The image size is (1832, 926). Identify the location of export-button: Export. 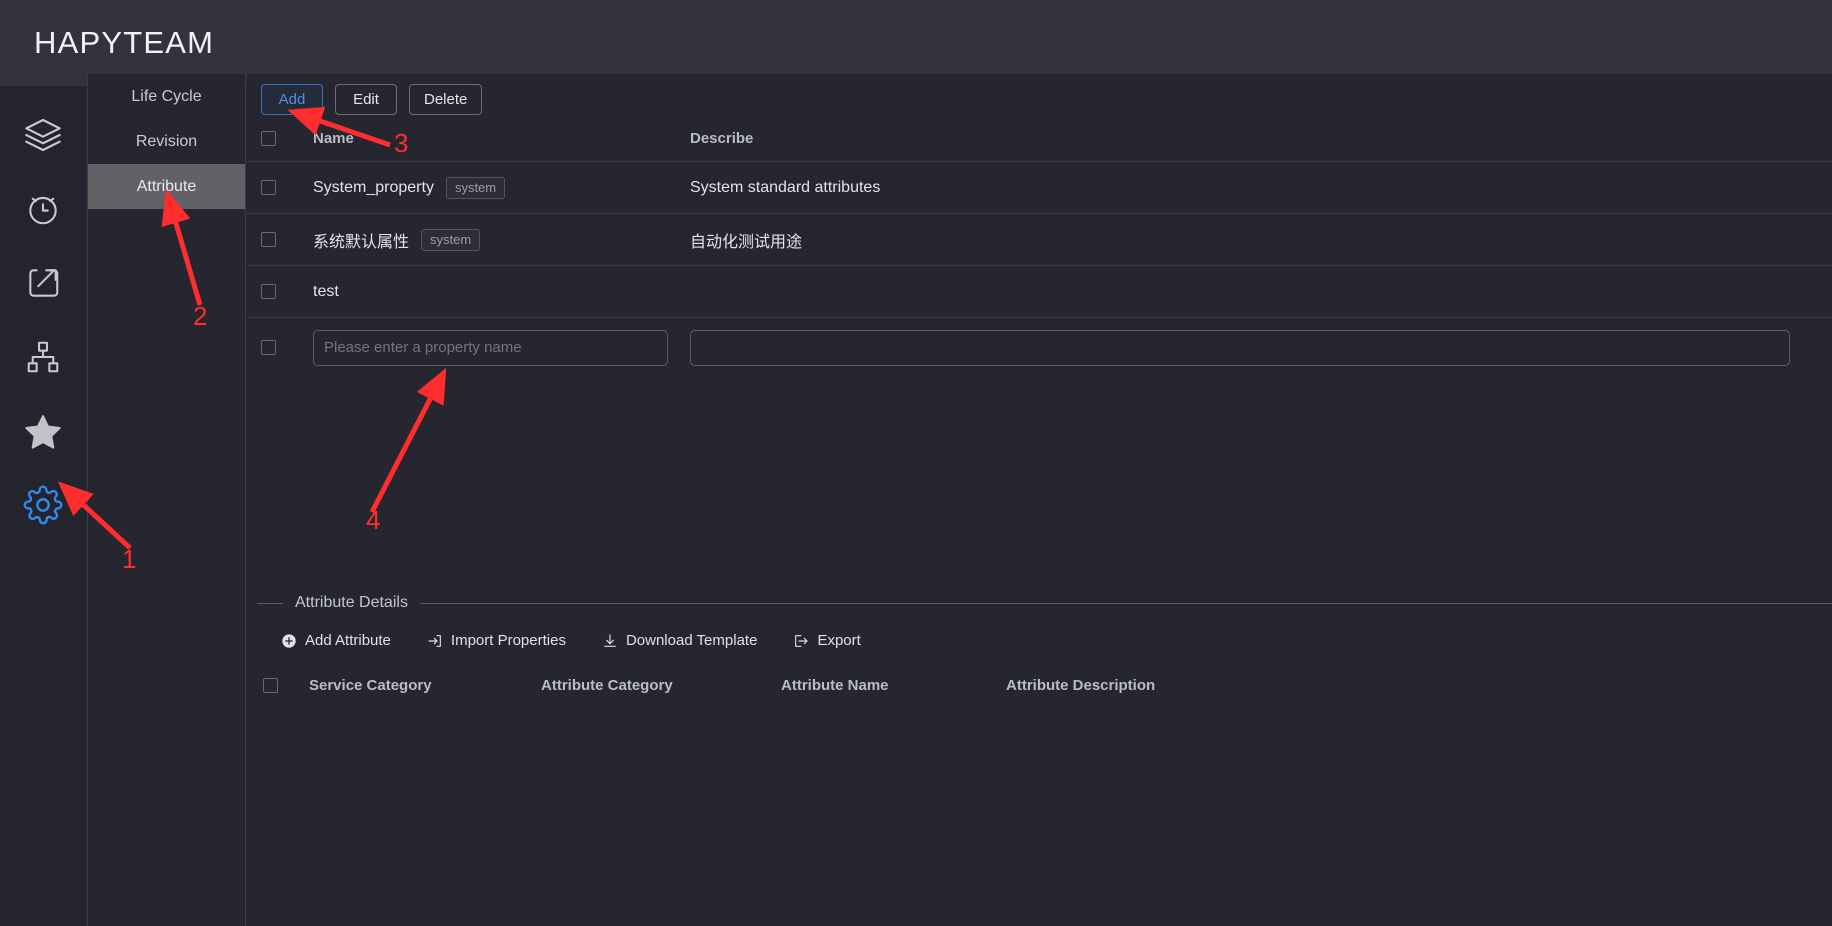
(827, 640).